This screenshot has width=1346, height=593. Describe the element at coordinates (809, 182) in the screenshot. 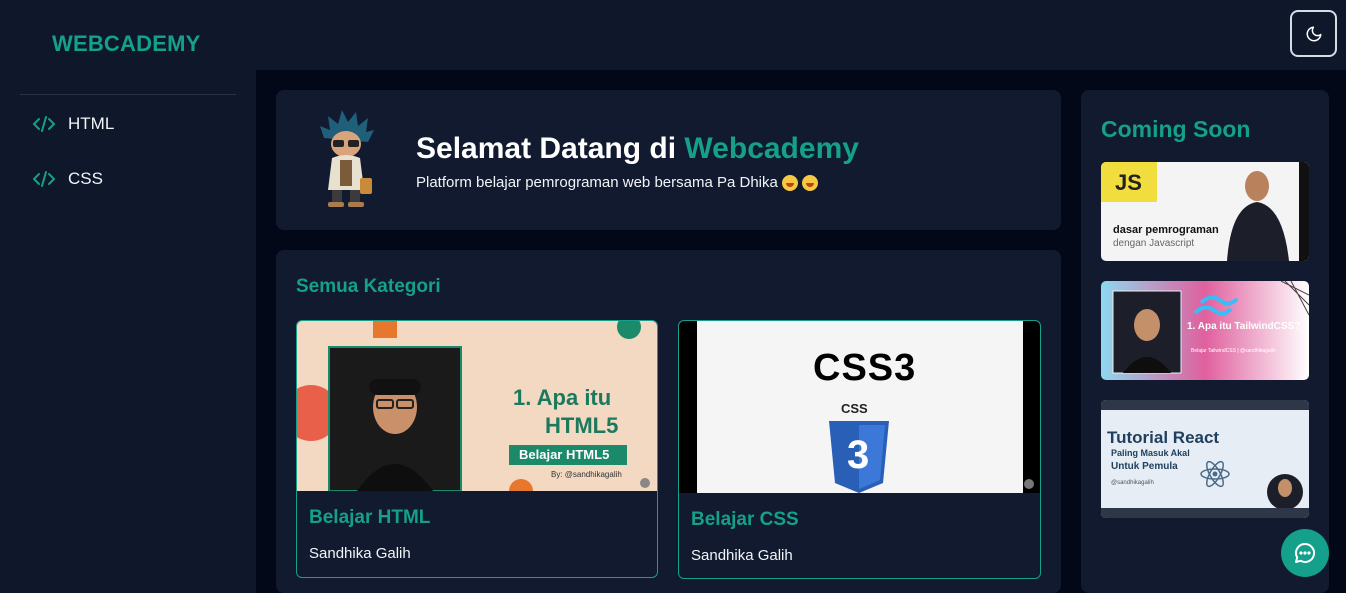

I see `tongue-emoji-icon` at that location.